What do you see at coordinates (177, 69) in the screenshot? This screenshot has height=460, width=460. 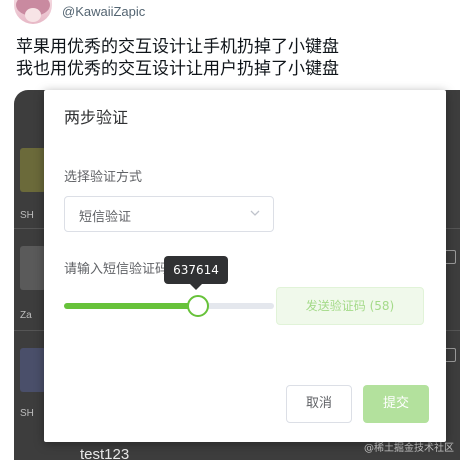 I see `tweet-line-2: 我也用优秀的交互设计让用户扔掉了小键盘` at bounding box center [177, 69].